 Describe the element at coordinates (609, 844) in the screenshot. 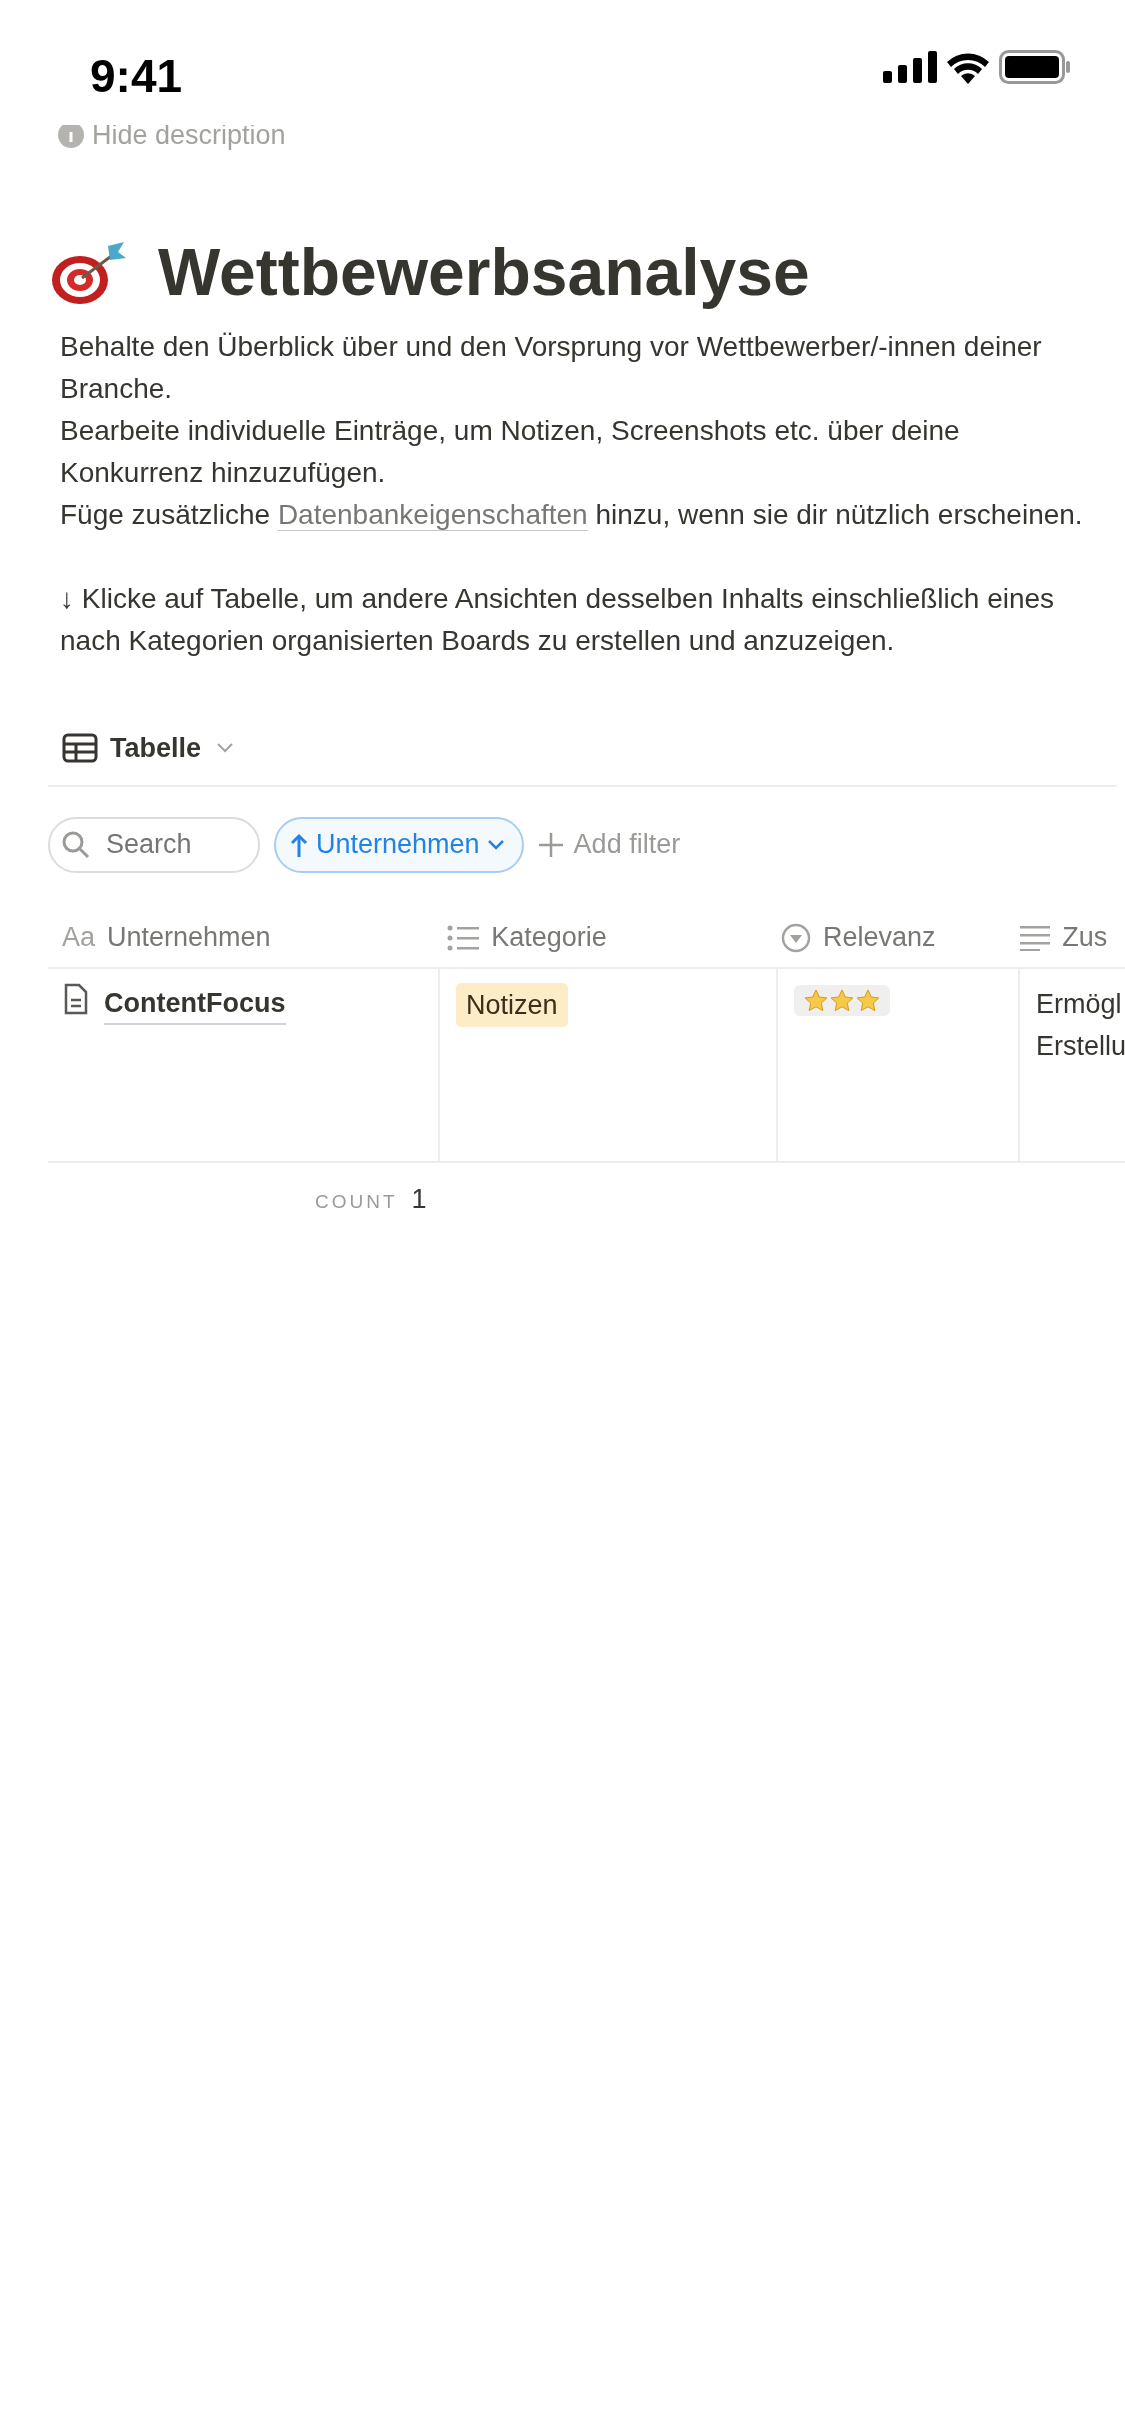

I see `add-filter-button: Add filter` at that location.